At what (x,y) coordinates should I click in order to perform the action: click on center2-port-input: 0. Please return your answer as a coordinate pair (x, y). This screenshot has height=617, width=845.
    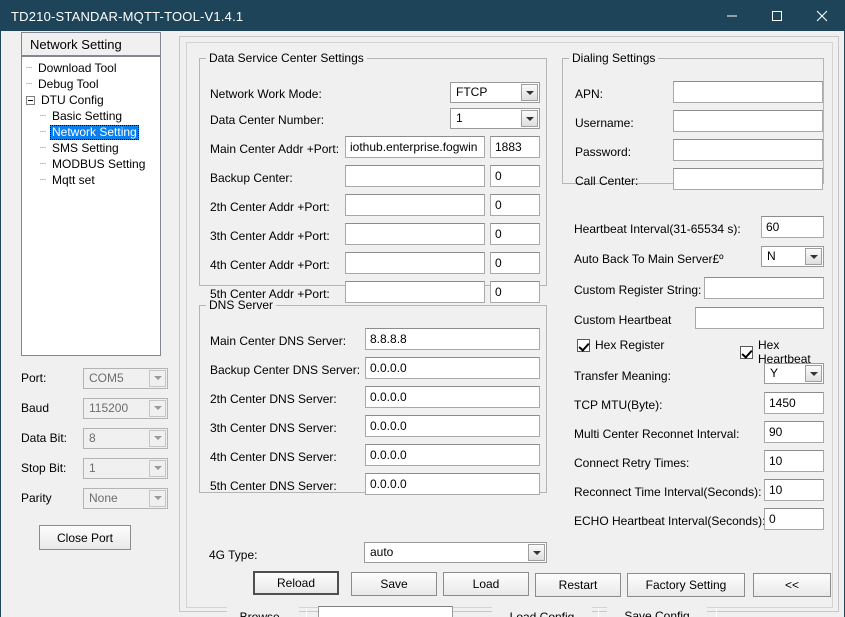
    Looking at the image, I should click on (515, 205).